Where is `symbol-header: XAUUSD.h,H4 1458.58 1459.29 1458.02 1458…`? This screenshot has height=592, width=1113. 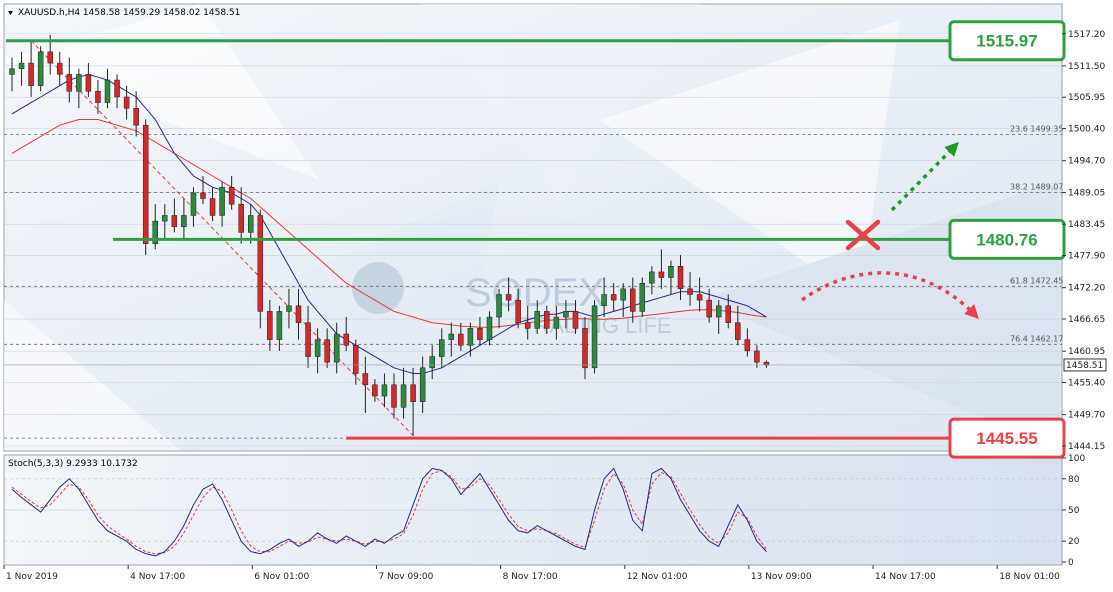 symbol-header: XAUUSD.h,H4 1458.58 1459.29 1458.02 1458… is located at coordinates (124, 13).